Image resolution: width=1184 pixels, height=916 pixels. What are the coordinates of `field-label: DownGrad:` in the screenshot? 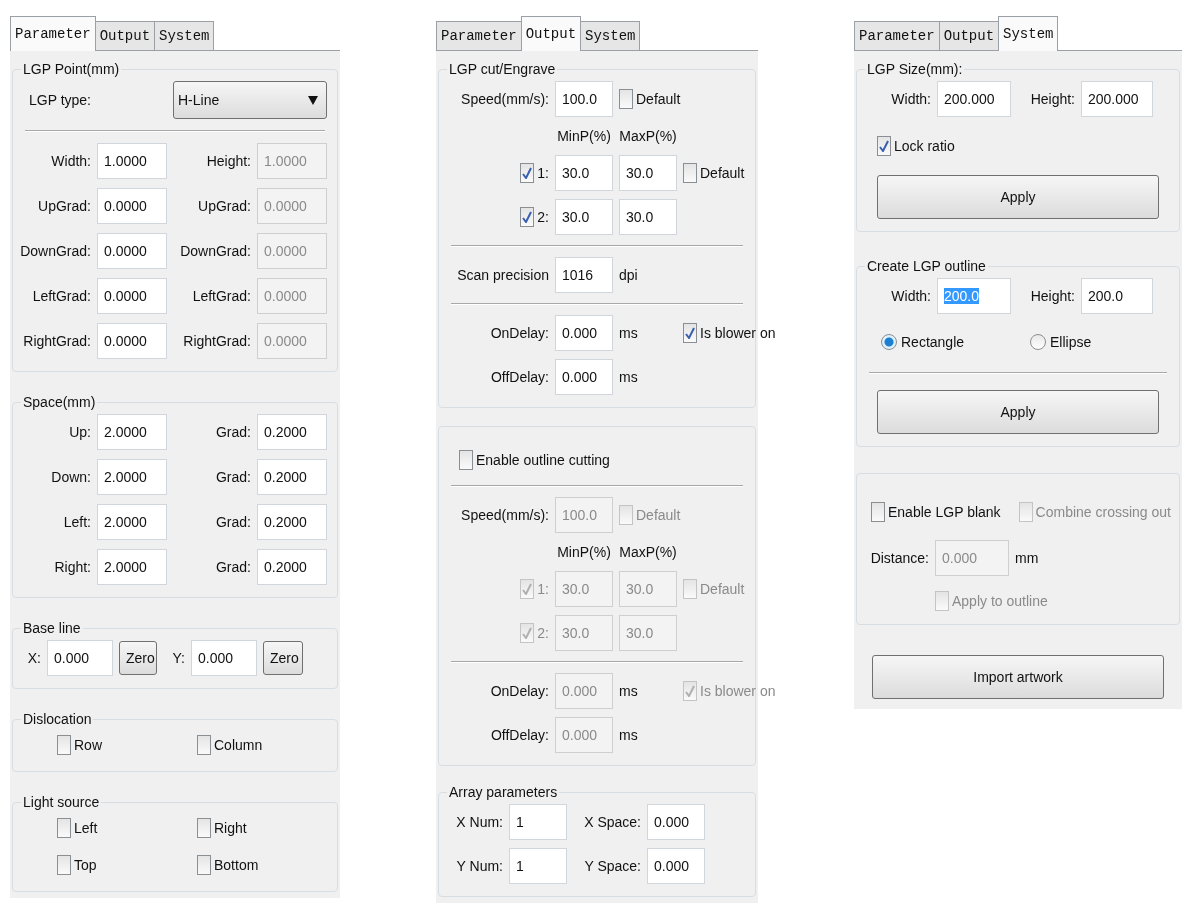 It's located at (215, 251).